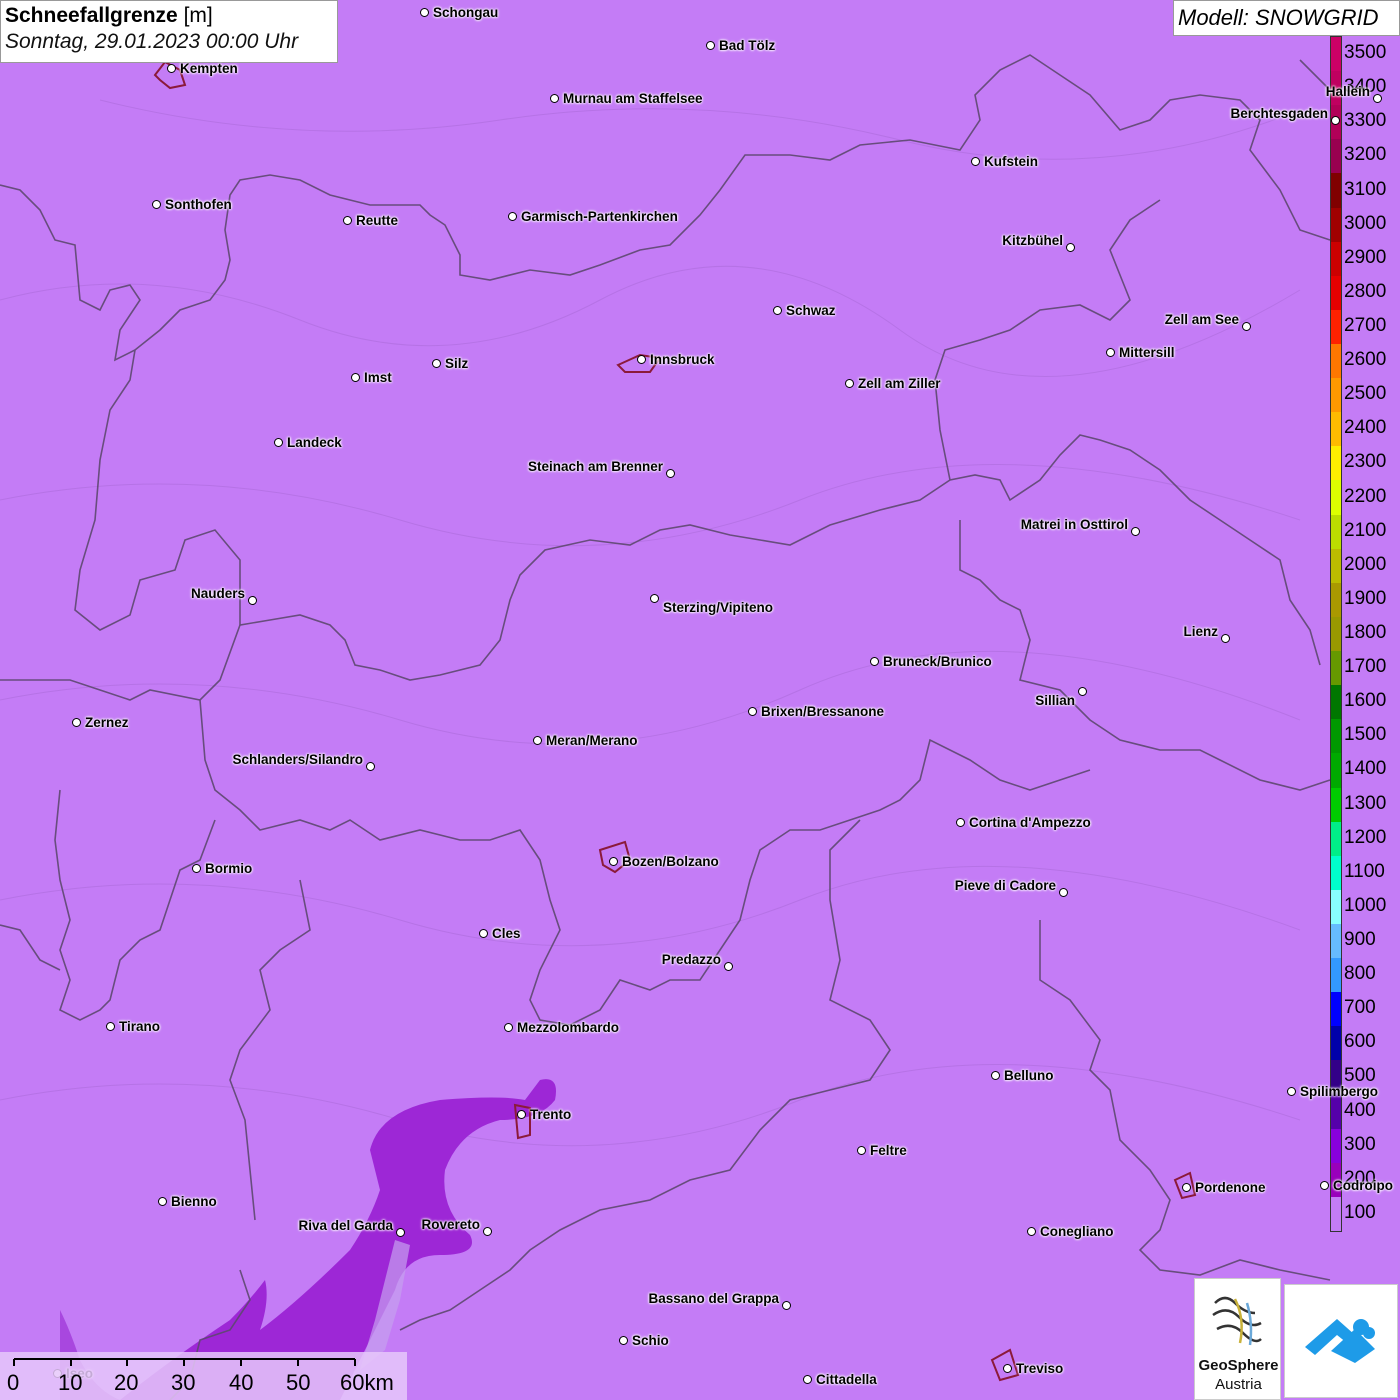 Image resolution: width=1400 pixels, height=1400 pixels. What do you see at coordinates (595, 466) in the screenshot?
I see `city-label: Steinach am Brenner` at bounding box center [595, 466].